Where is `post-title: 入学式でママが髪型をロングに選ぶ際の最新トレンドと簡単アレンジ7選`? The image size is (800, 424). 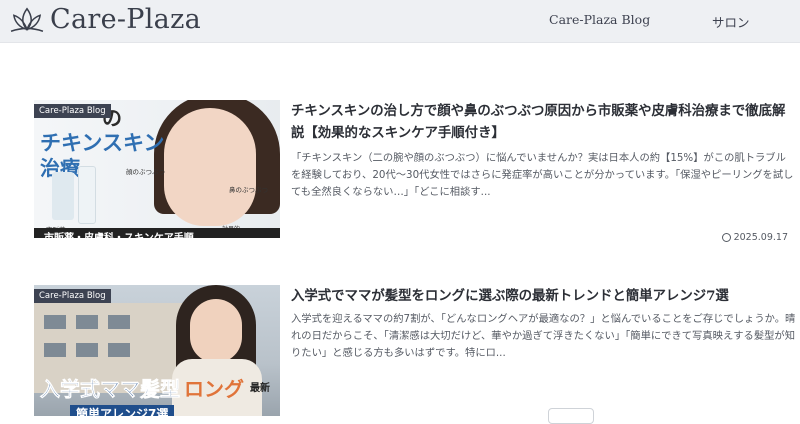
post-title: 入学式でママが髪型をロングに選ぶ際の最新トレンドと簡単アレンジ7選 is located at coordinates (543, 296).